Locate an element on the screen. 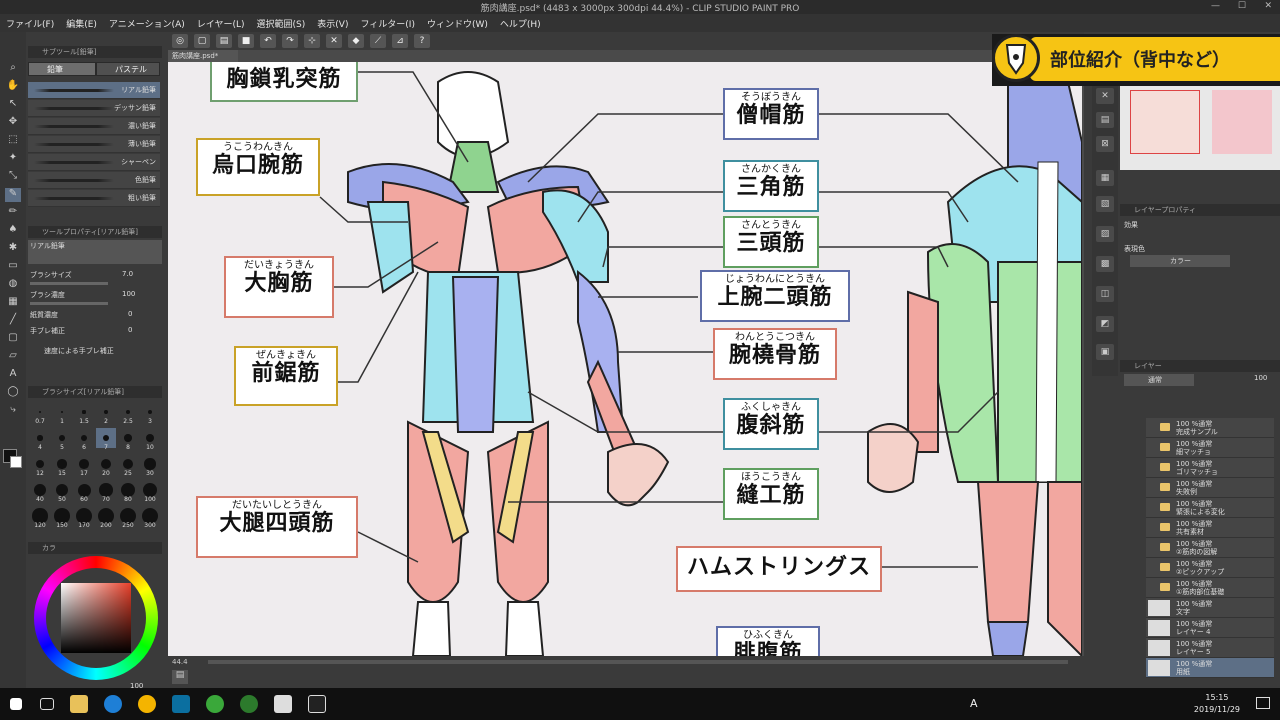 The width and height of the screenshot is (1280, 720). brush-size-cell: 70 is located at coordinates (106, 491).